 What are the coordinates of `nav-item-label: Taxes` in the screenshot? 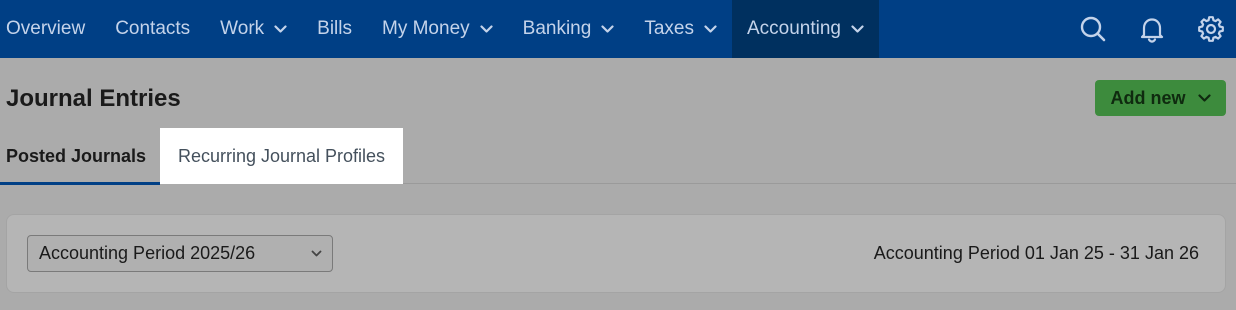 It's located at (669, 28).